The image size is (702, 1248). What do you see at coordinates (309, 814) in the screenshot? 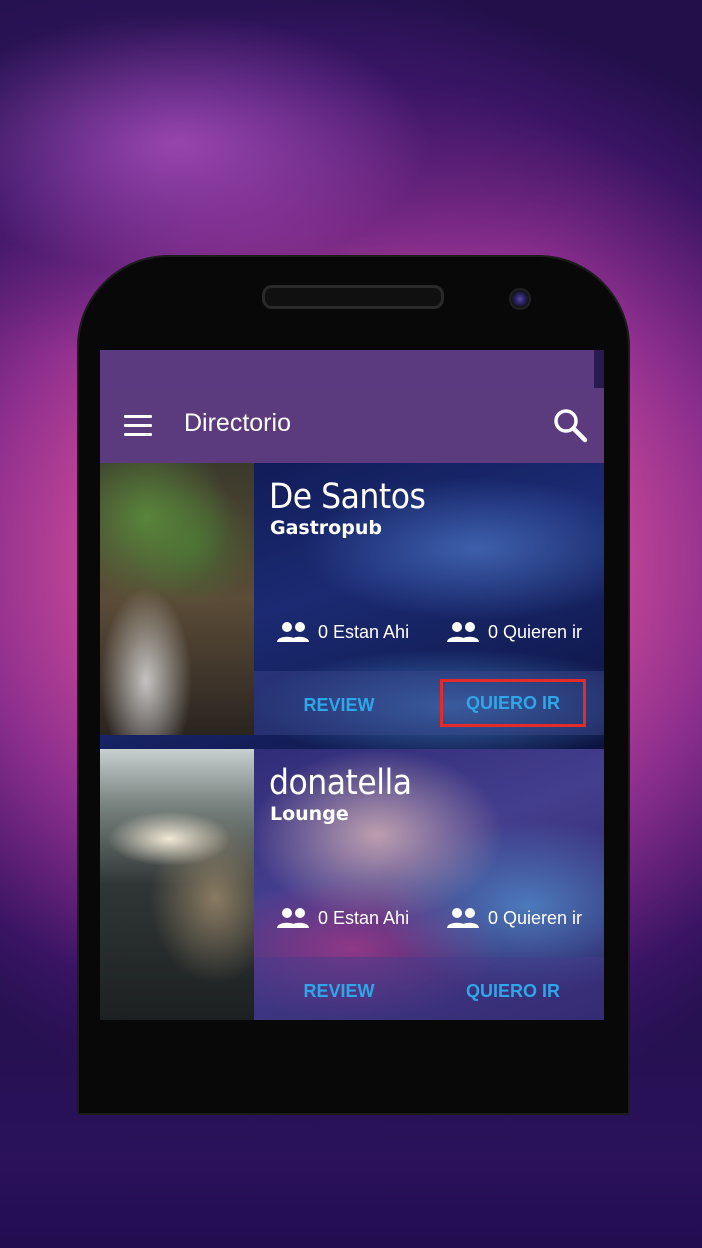
I see `venue-type: Lounge` at bounding box center [309, 814].